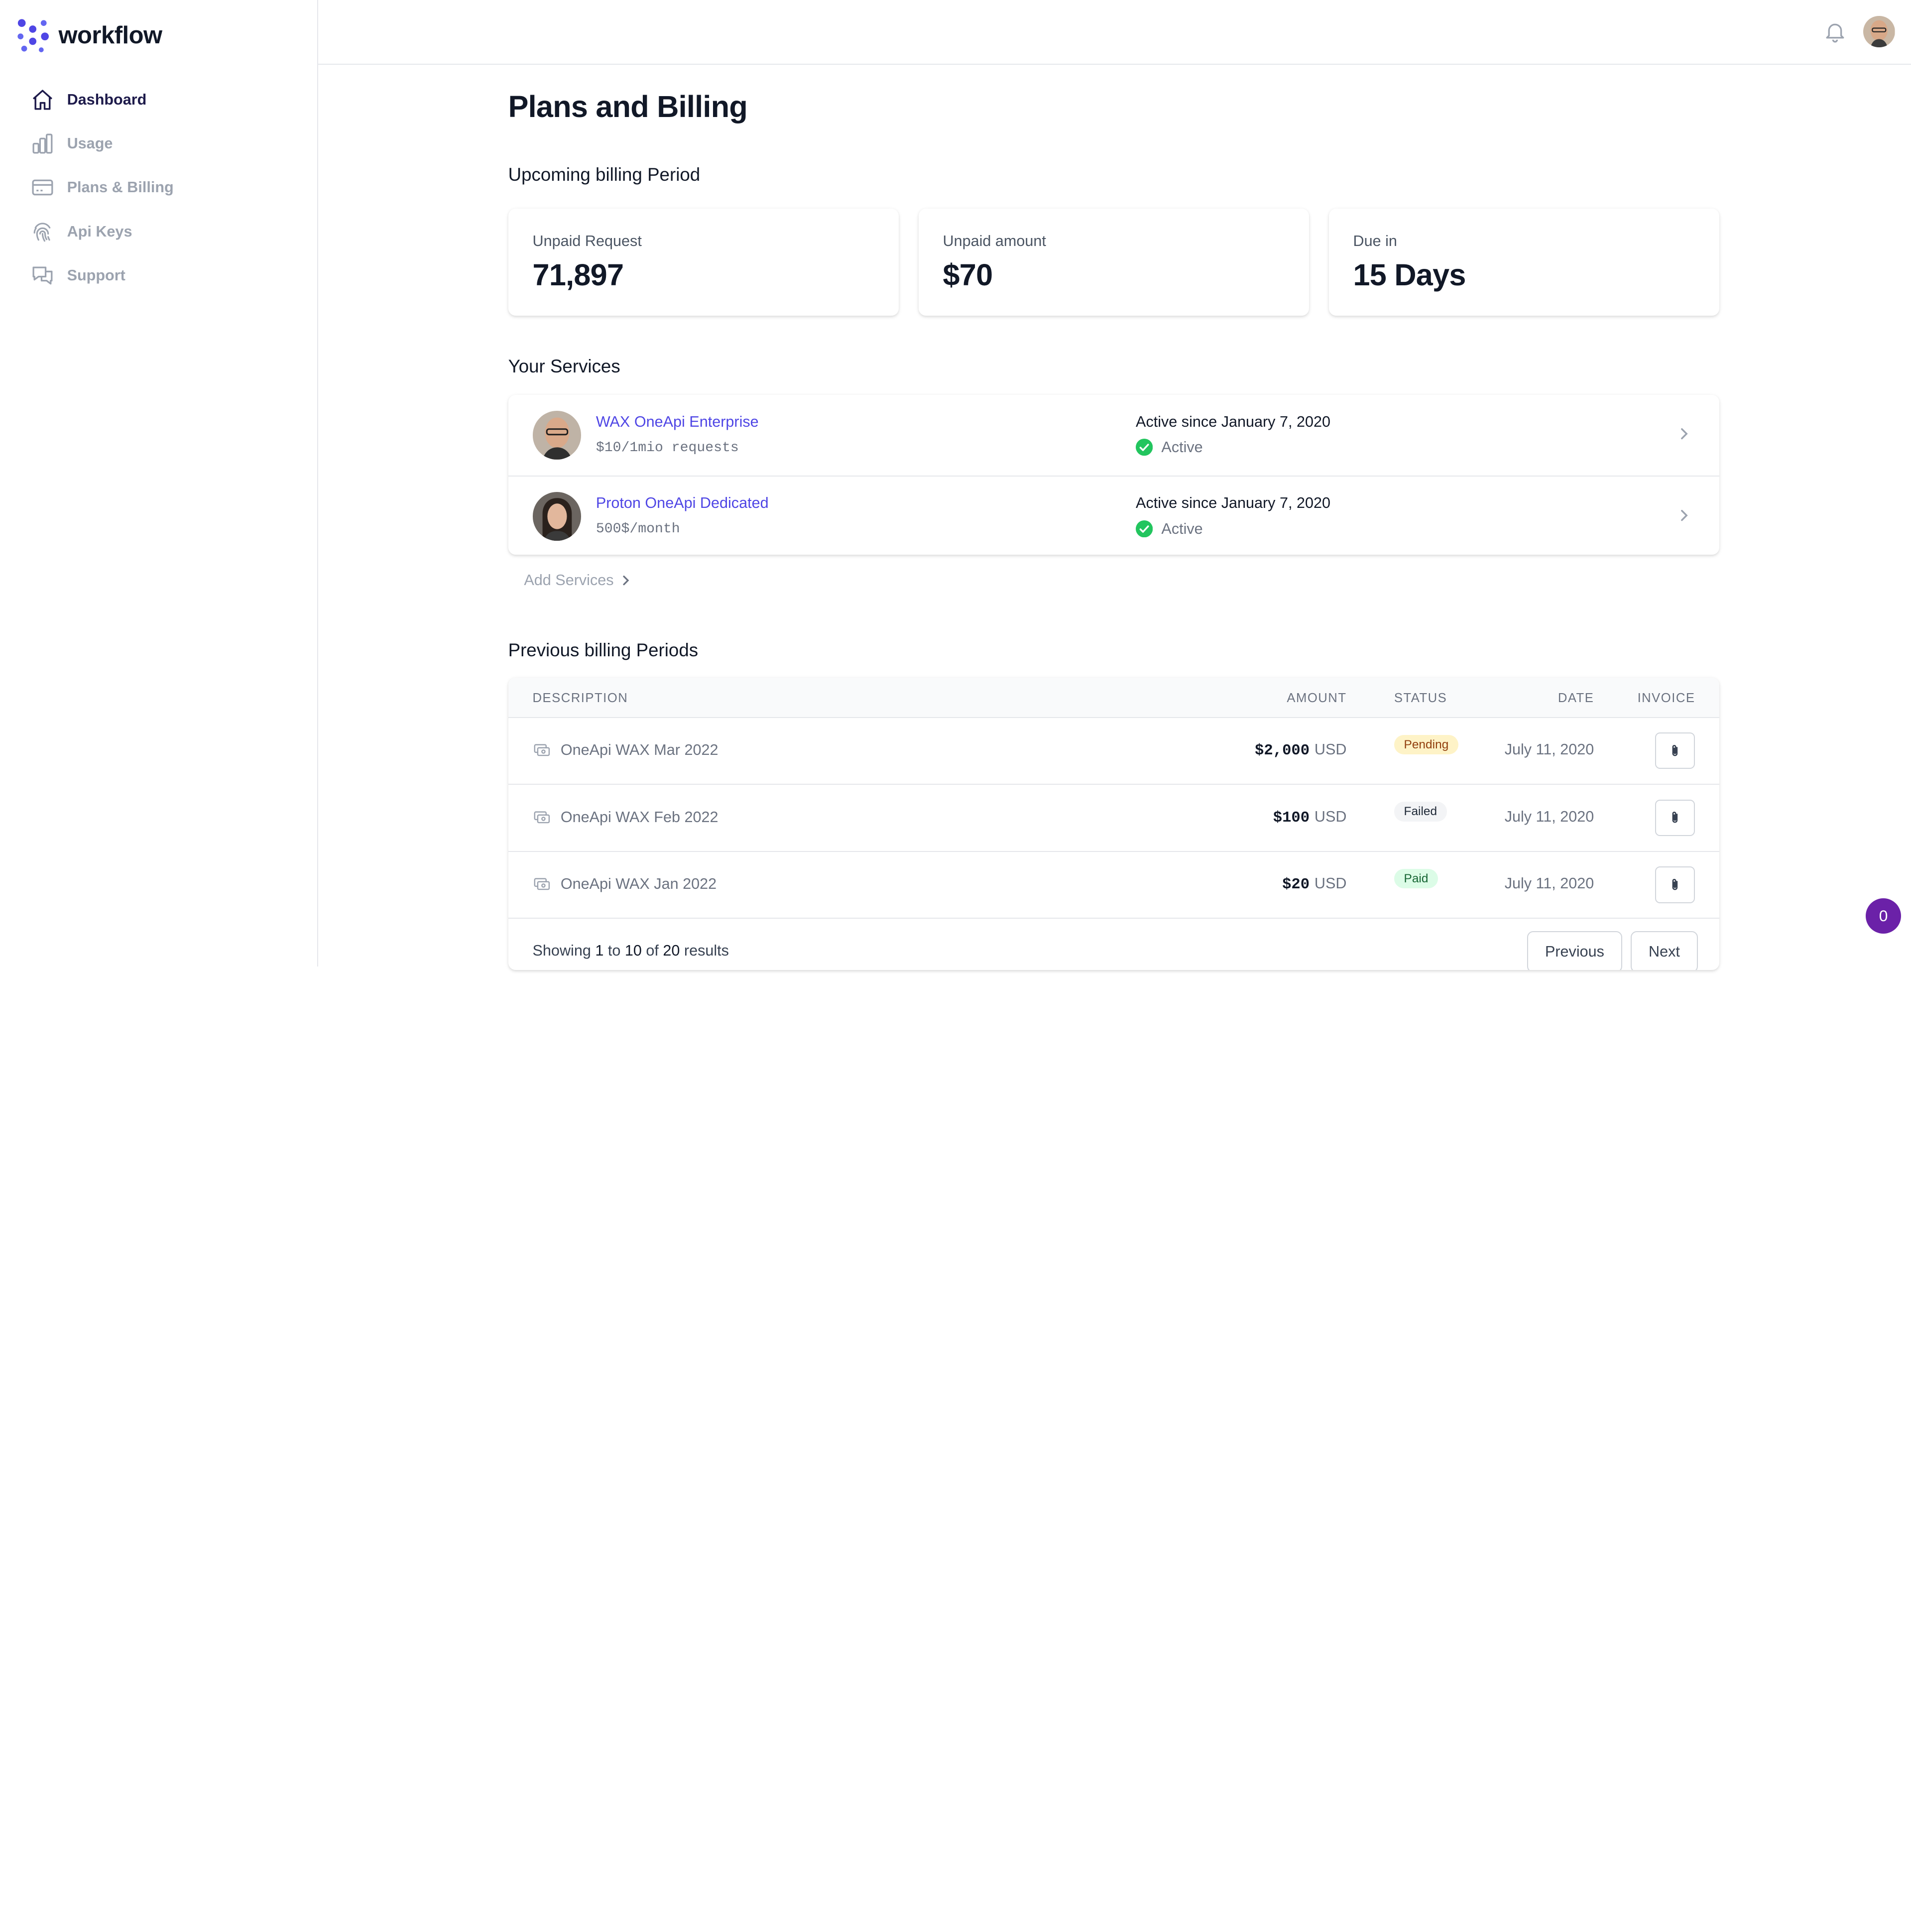 This screenshot has height=1932, width=1911. What do you see at coordinates (1575, 951) in the screenshot?
I see `previous-page-button: Previous` at bounding box center [1575, 951].